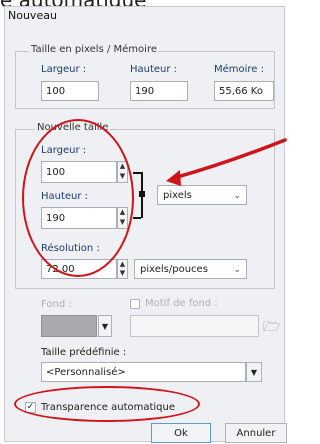  What do you see at coordinates (159, 91) in the screenshot?
I see `height-readonly: 190` at bounding box center [159, 91].